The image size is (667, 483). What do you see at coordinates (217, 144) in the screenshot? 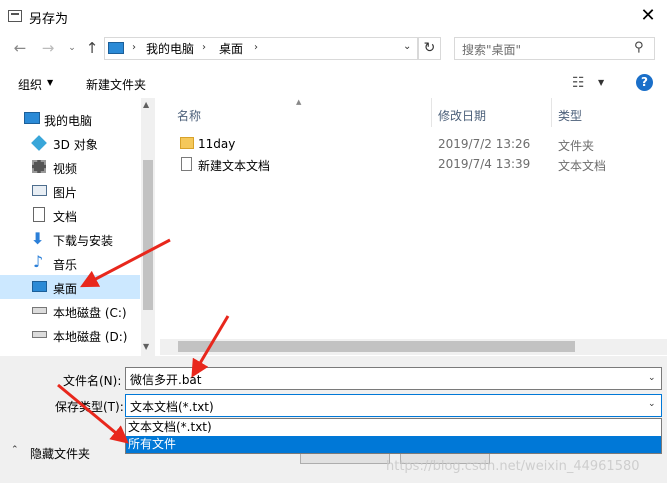
I see `file-name: 11day` at bounding box center [217, 144].